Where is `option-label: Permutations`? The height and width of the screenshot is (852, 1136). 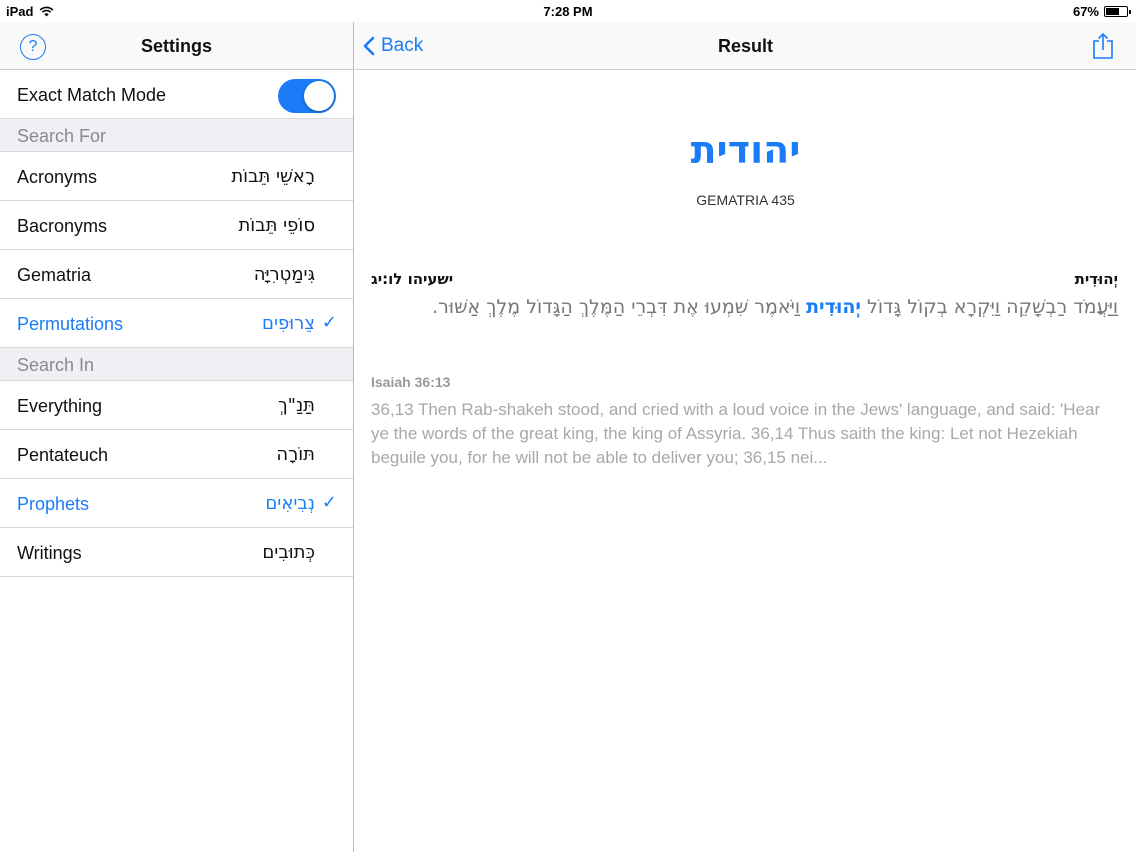
option-label: Permutations is located at coordinates (70, 324).